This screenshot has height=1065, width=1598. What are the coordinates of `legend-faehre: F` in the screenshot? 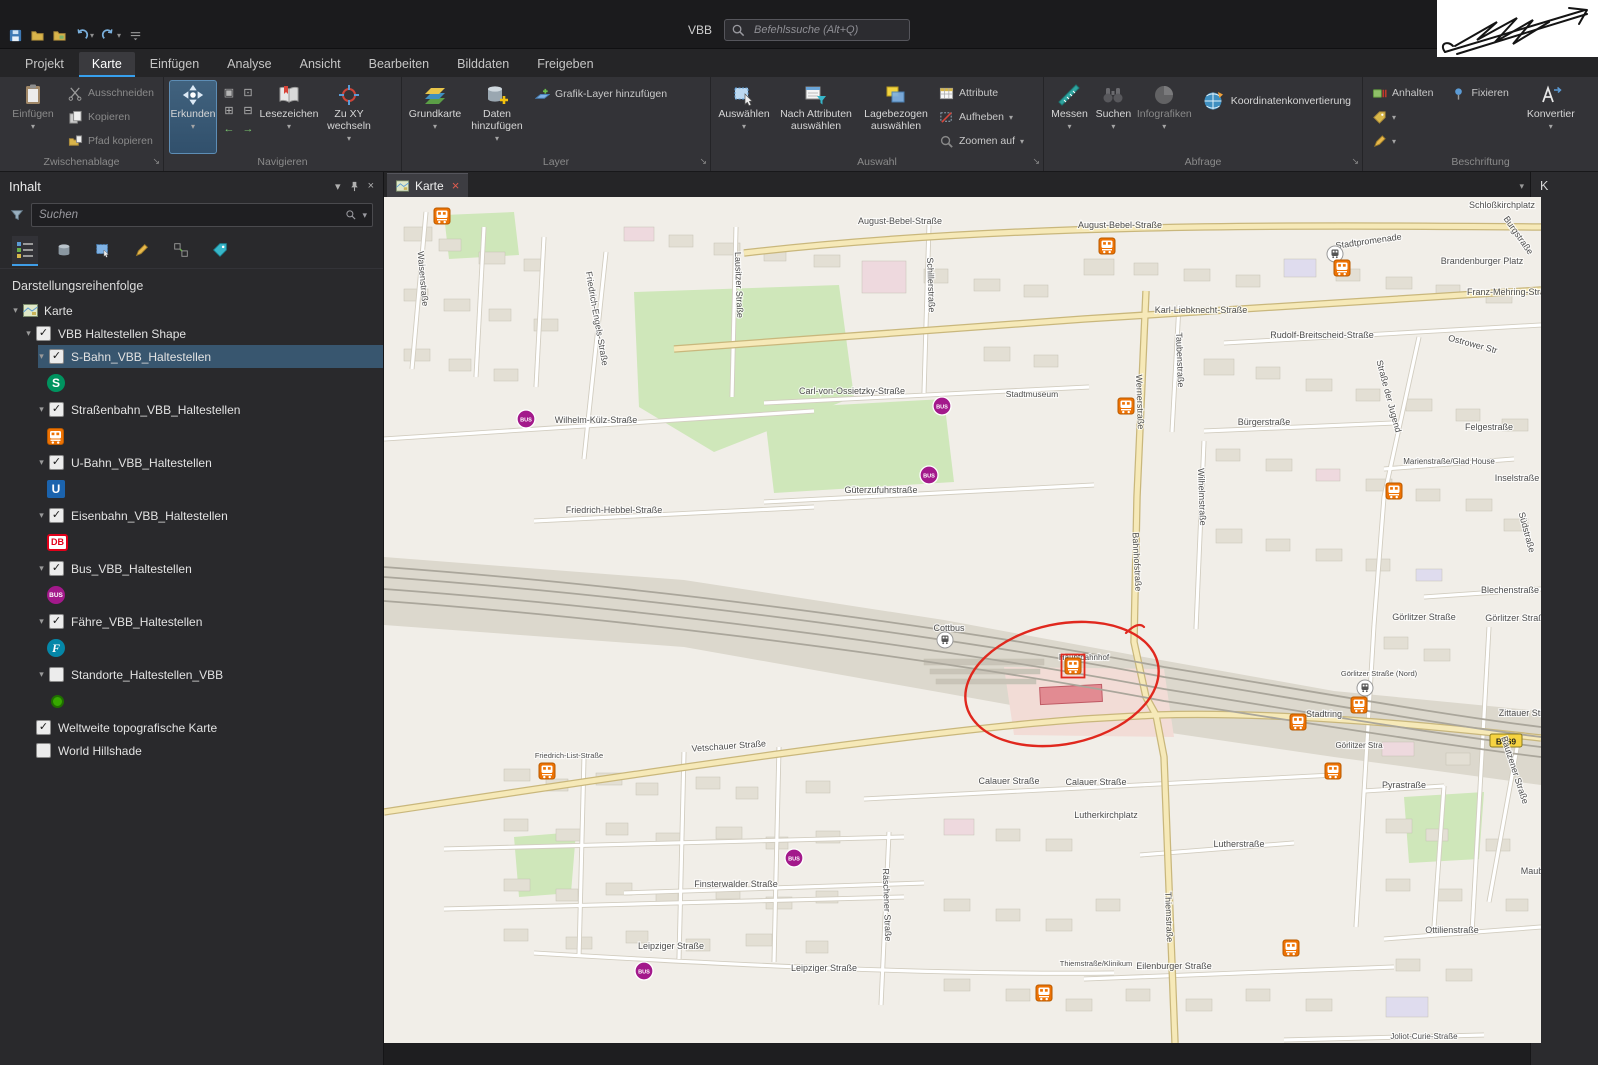 It's located at (191, 648).